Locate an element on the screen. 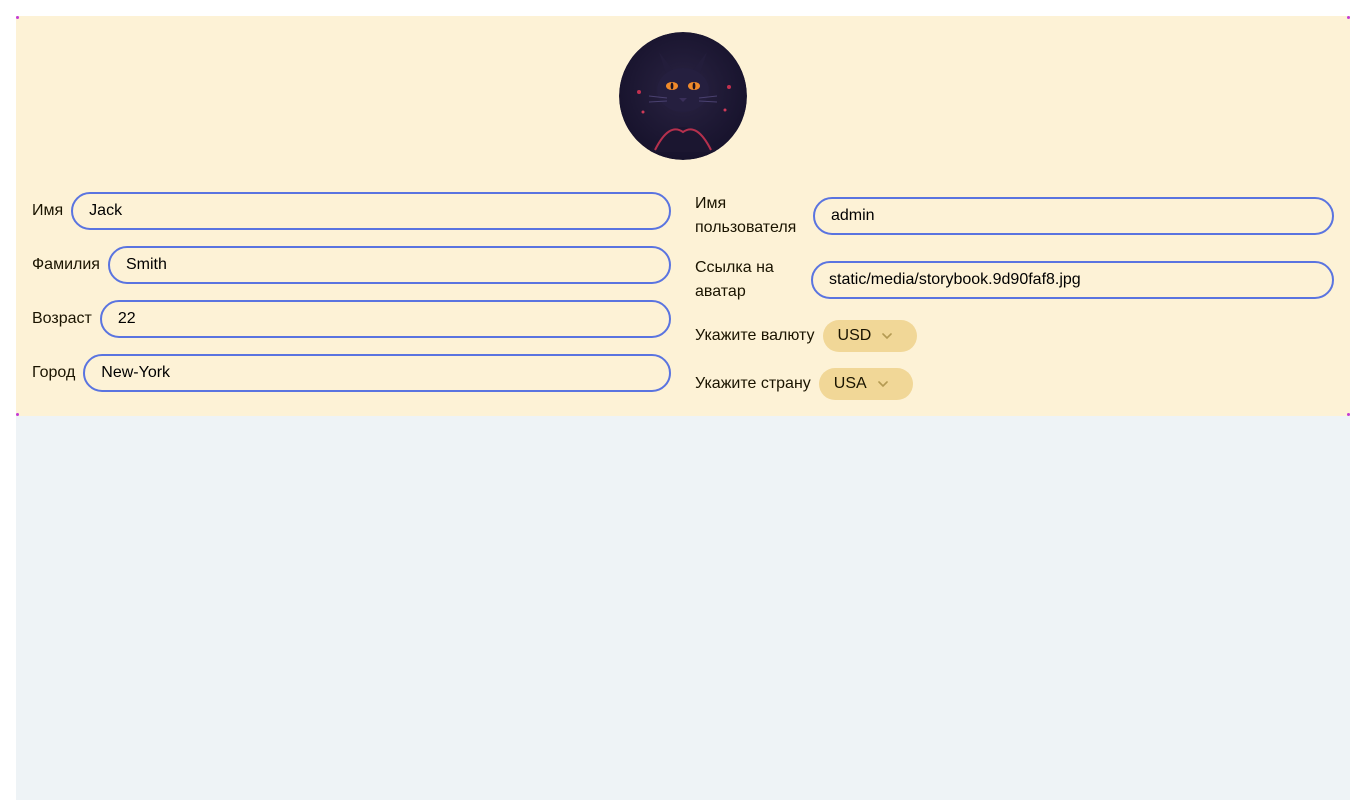 The width and height of the screenshot is (1366, 800). last-name-input is located at coordinates (389, 265).